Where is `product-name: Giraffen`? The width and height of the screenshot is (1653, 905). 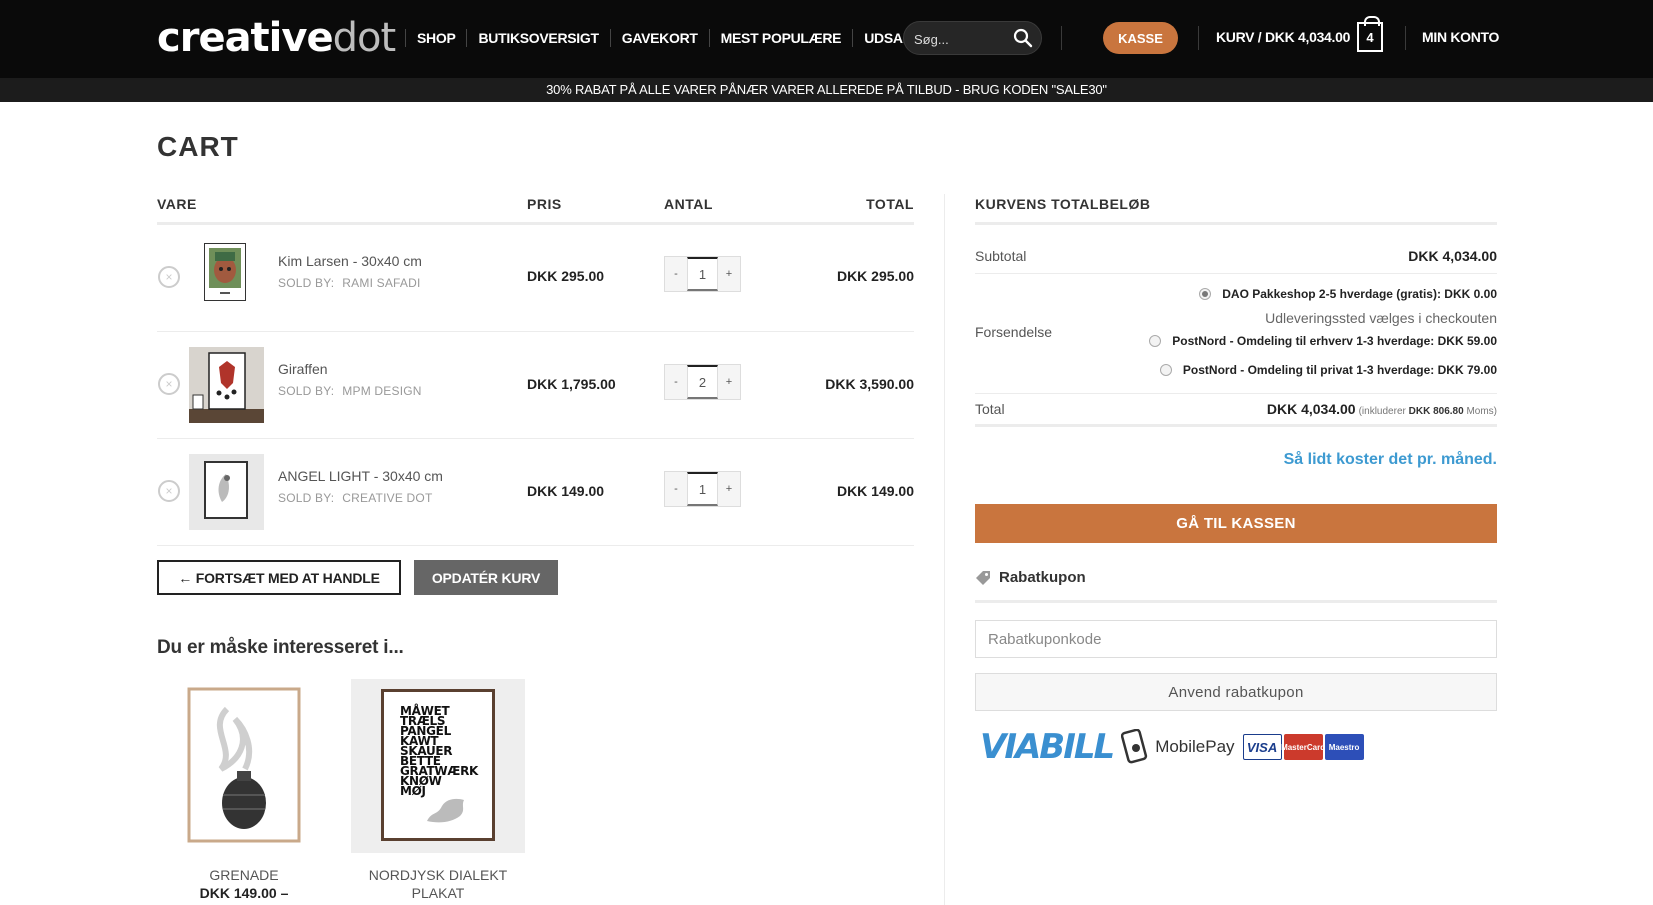
product-name: Giraffen is located at coordinates (303, 369).